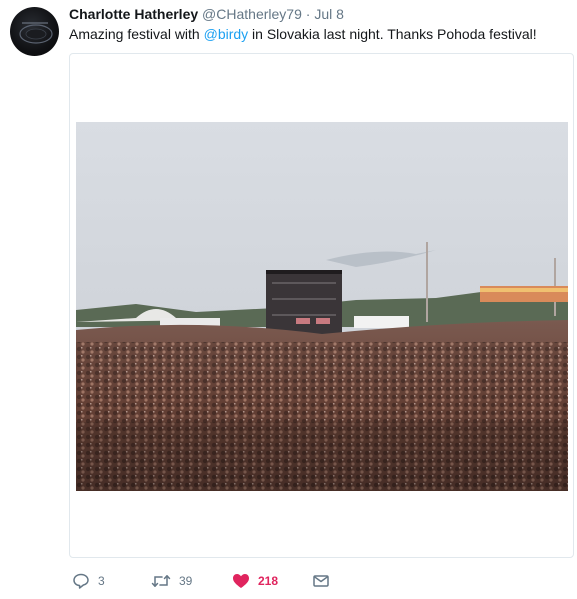 The height and width of the screenshot is (599, 577). I want to click on heart-icon, so click(241, 581).